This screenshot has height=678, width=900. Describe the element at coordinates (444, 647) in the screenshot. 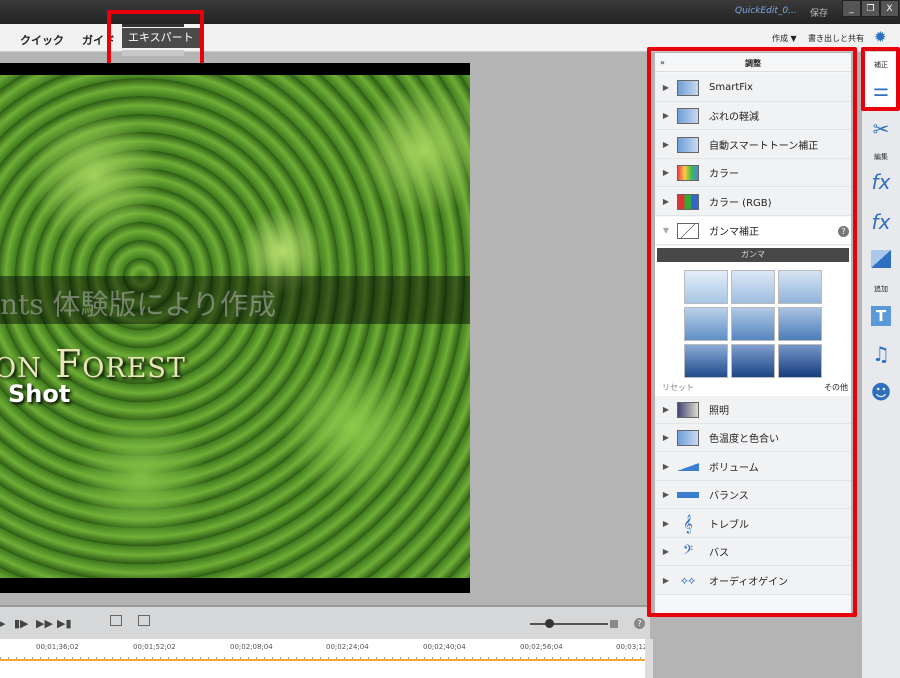

I see `timecode: 00;02;40;04` at that location.